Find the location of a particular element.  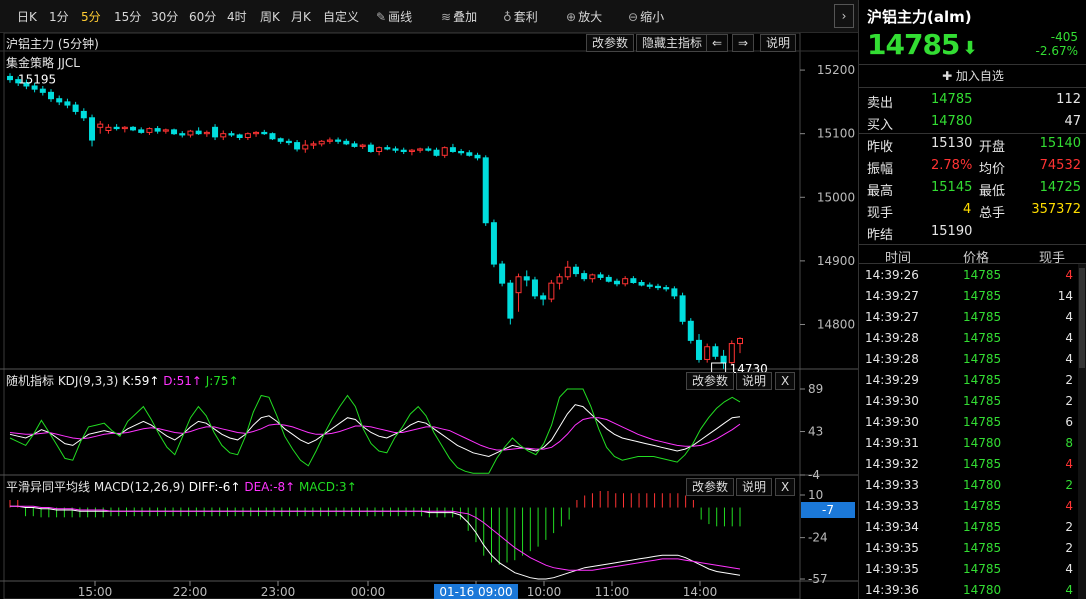

buy-volume: 47 is located at coordinates (1072, 121).